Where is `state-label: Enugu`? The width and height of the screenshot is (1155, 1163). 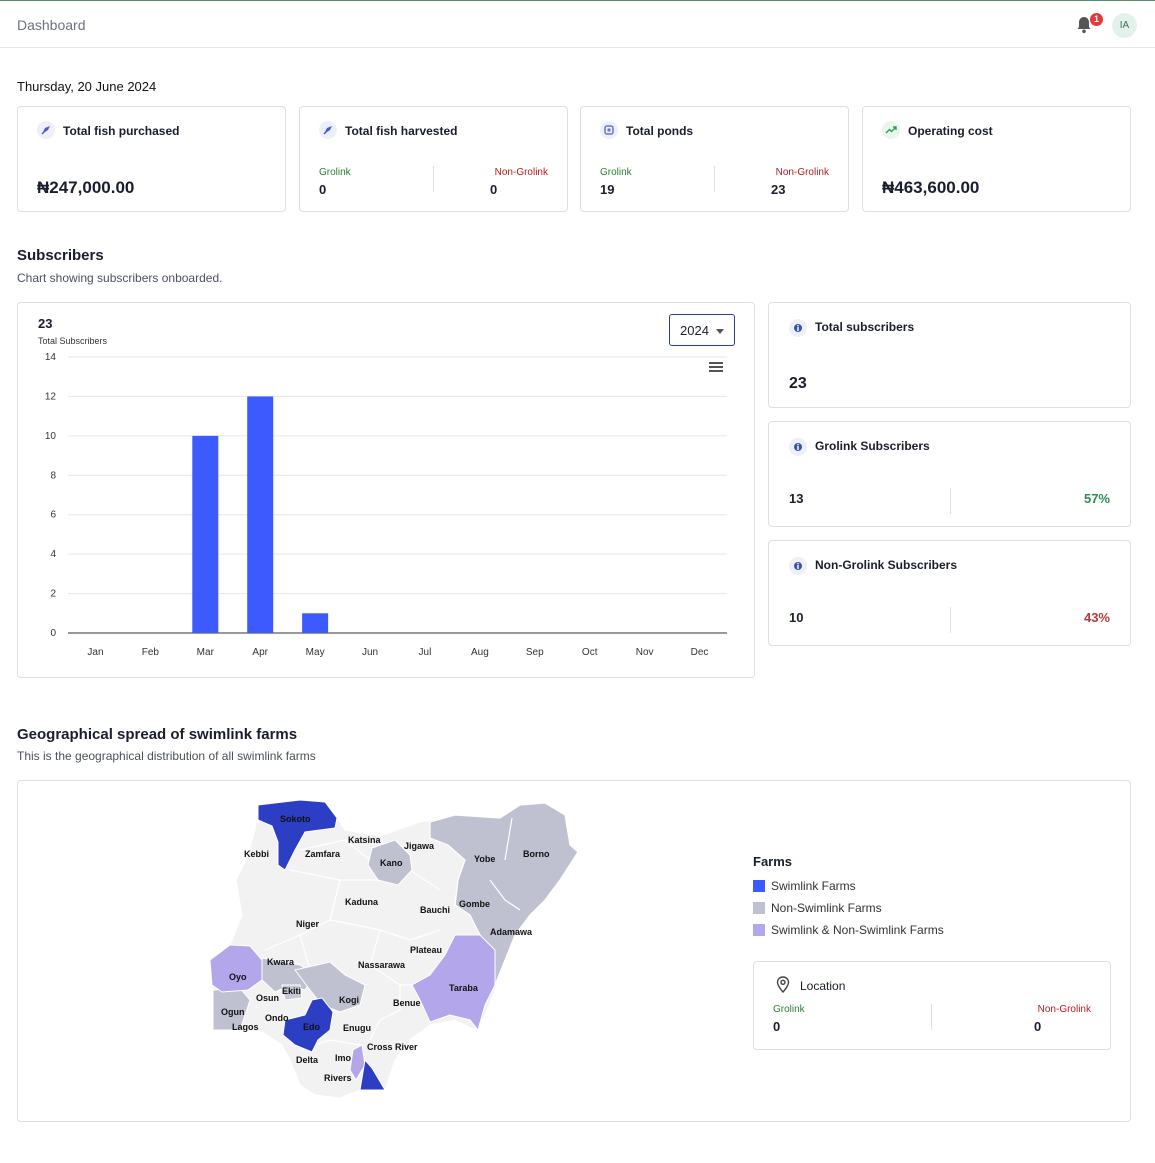
state-label: Enugu is located at coordinates (357, 1028).